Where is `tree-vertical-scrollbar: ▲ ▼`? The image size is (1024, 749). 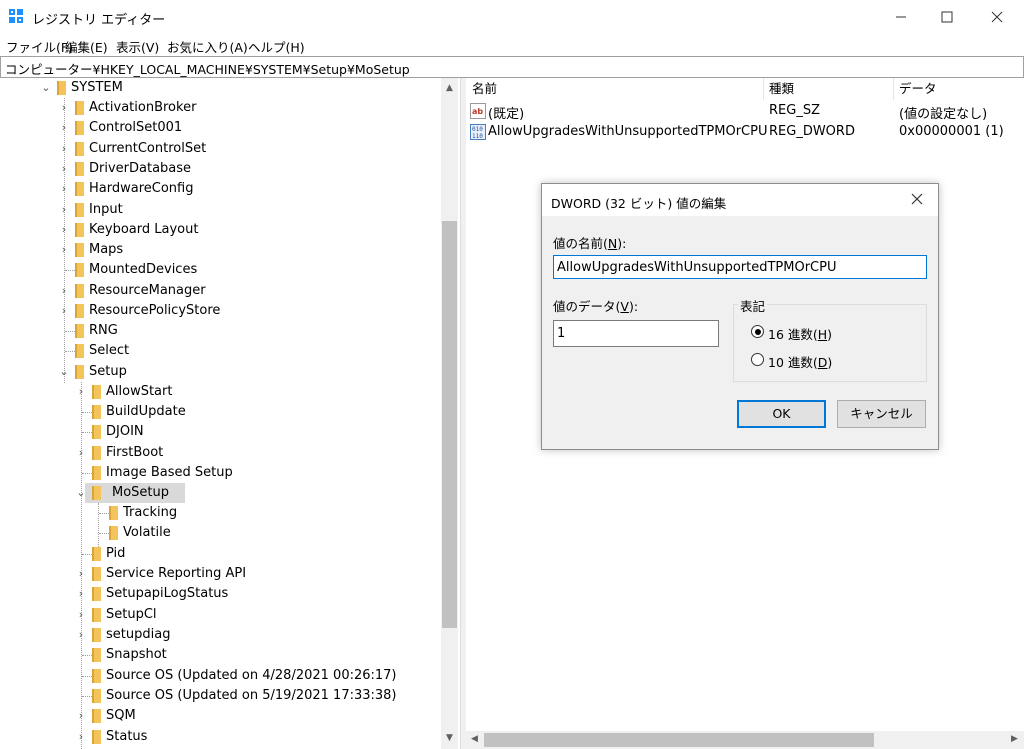 tree-vertical-scrollbar: ▲ ▼ is located at coordinates (449, 413).